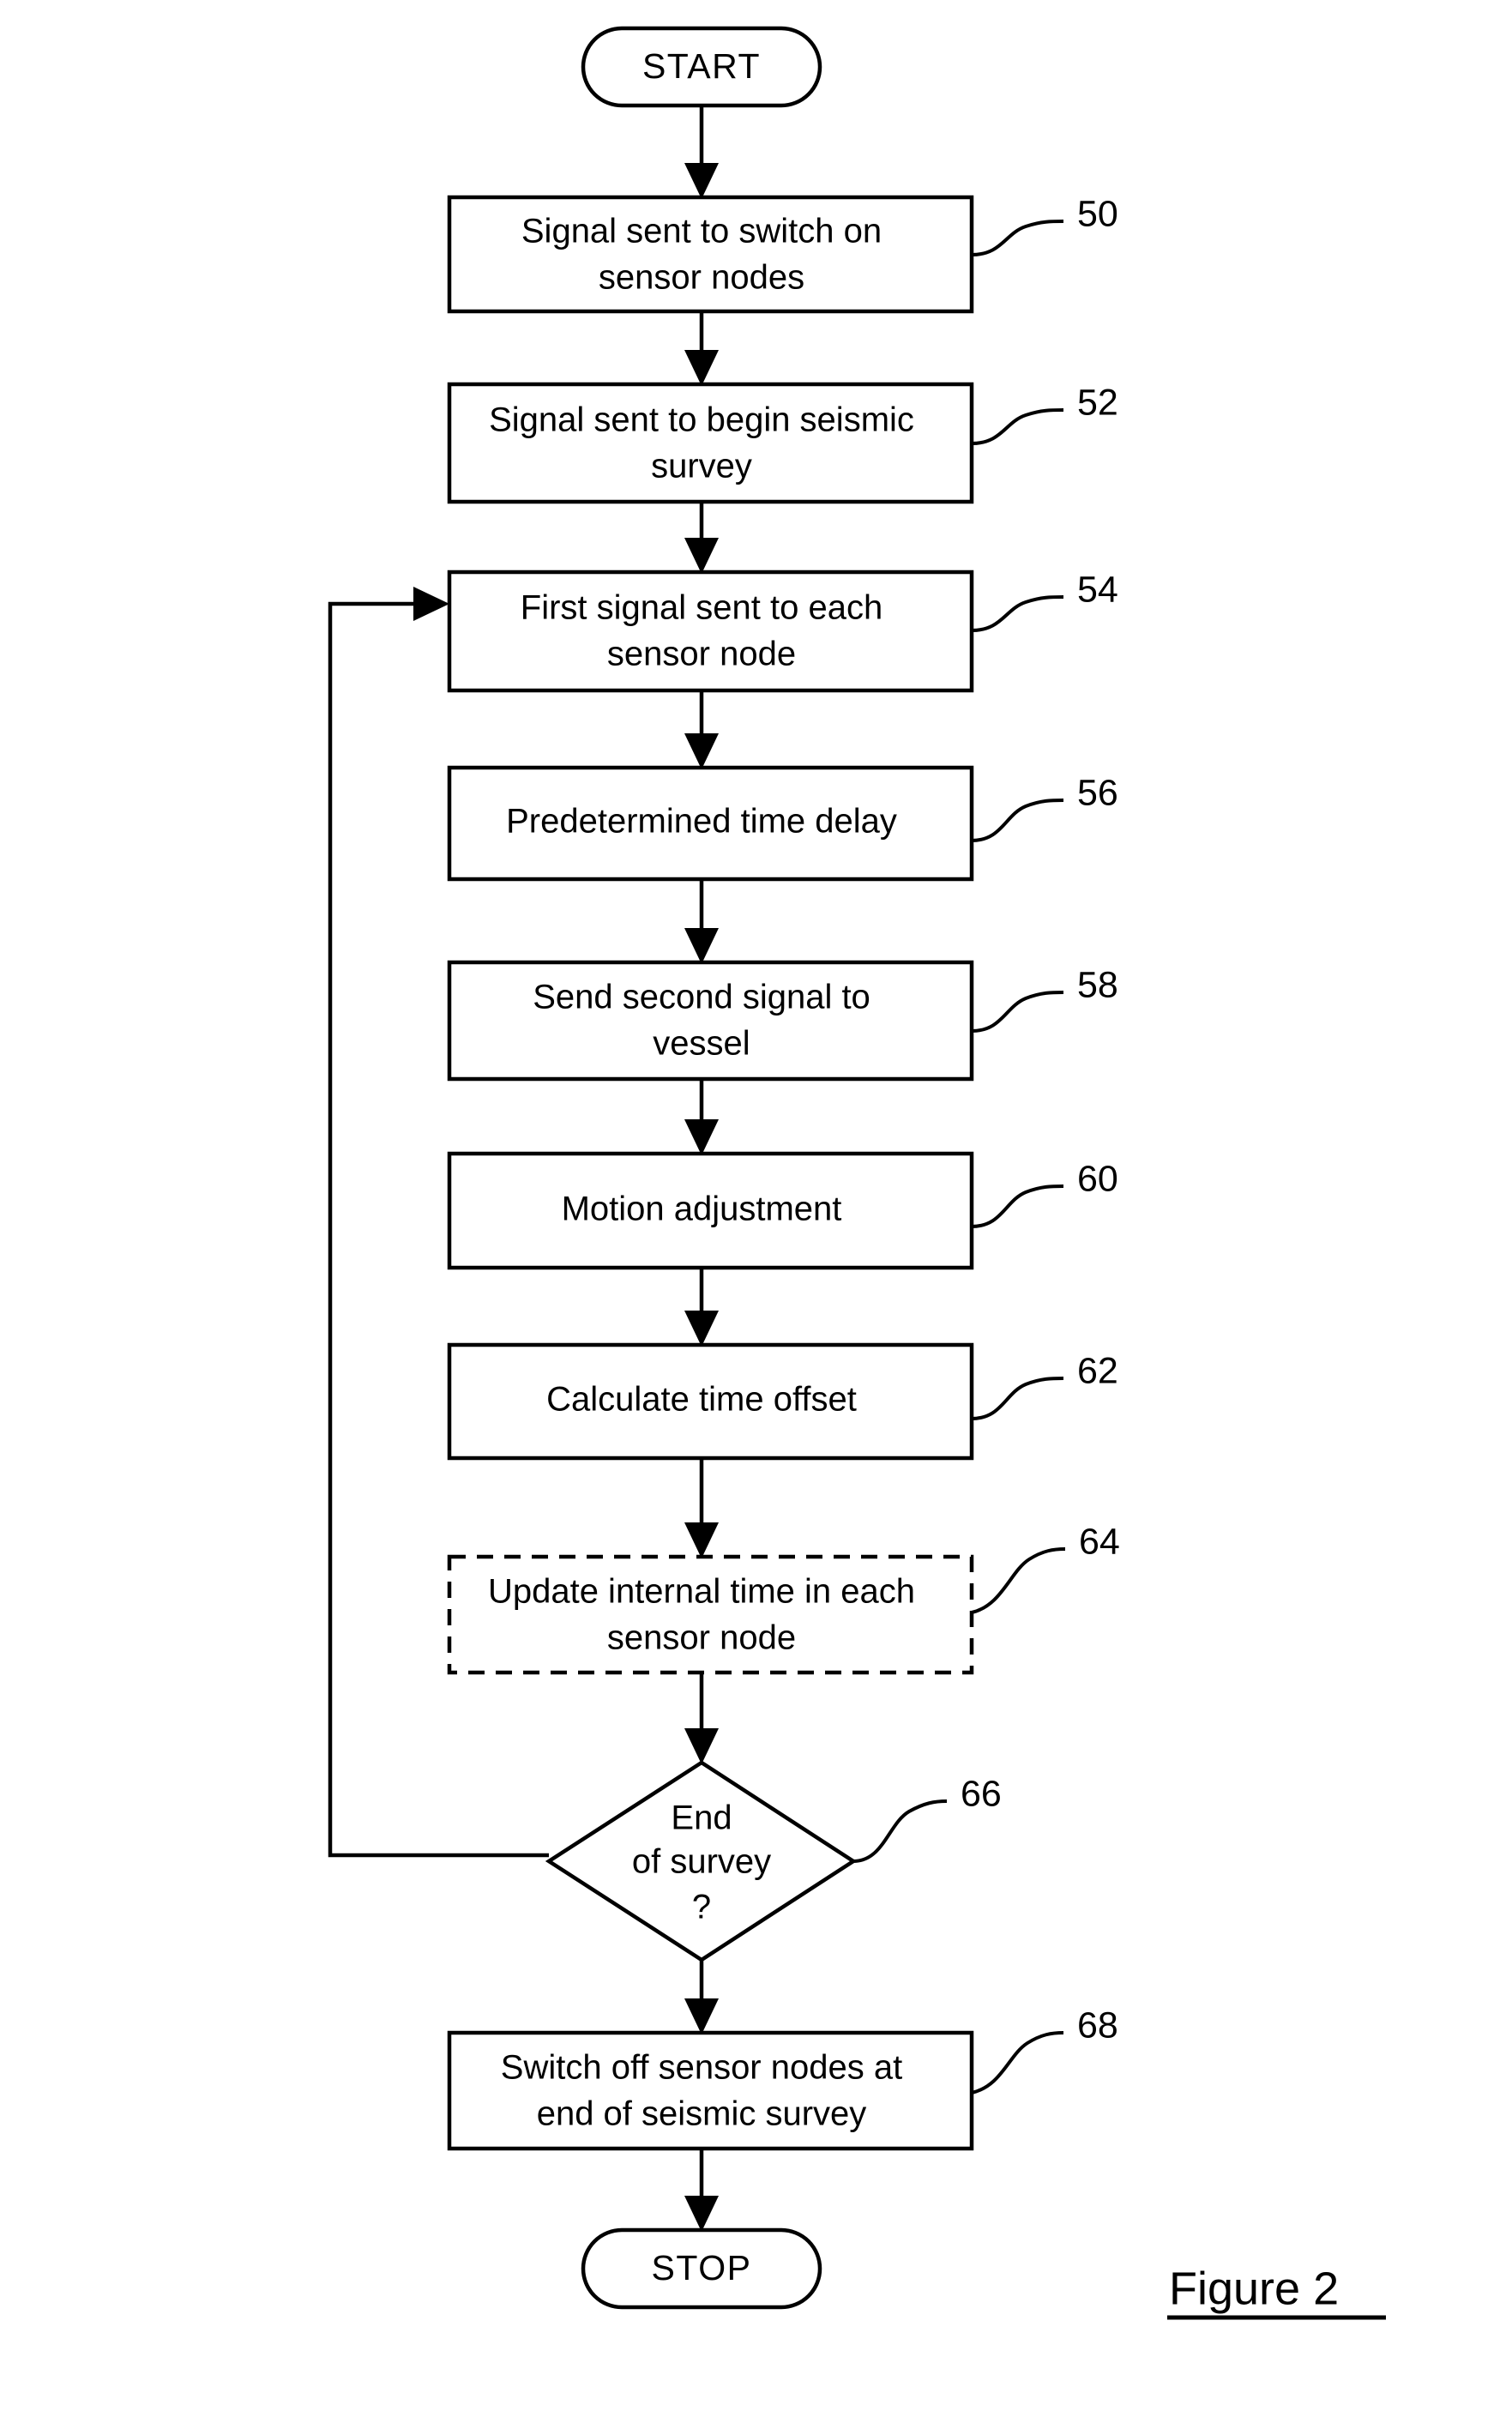  What do you see at coordinates (782, 443) in the screenshot?
I see `node-52: Signal sent to begin seismic survey 52` at bounding box center [782, 443].